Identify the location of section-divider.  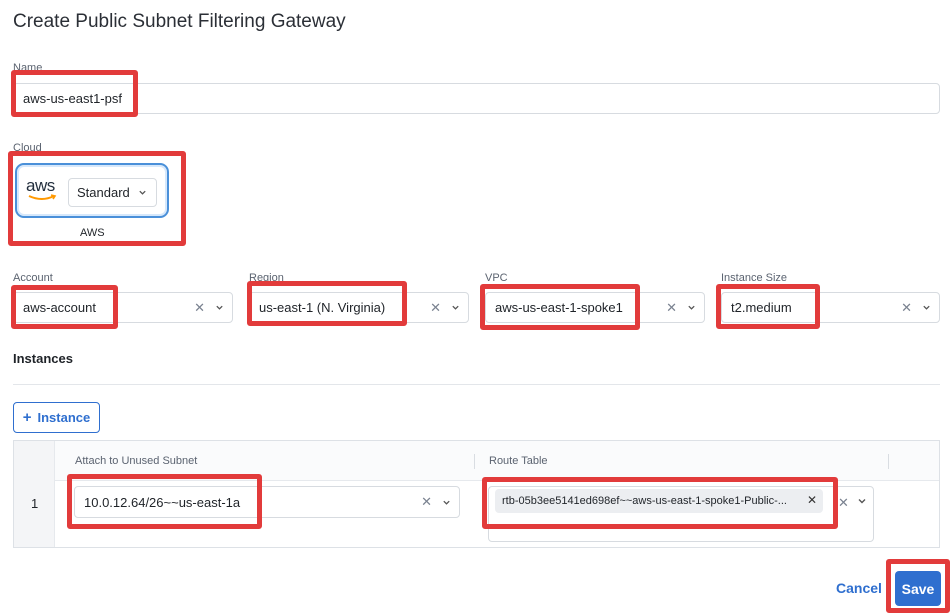
(476, 384).